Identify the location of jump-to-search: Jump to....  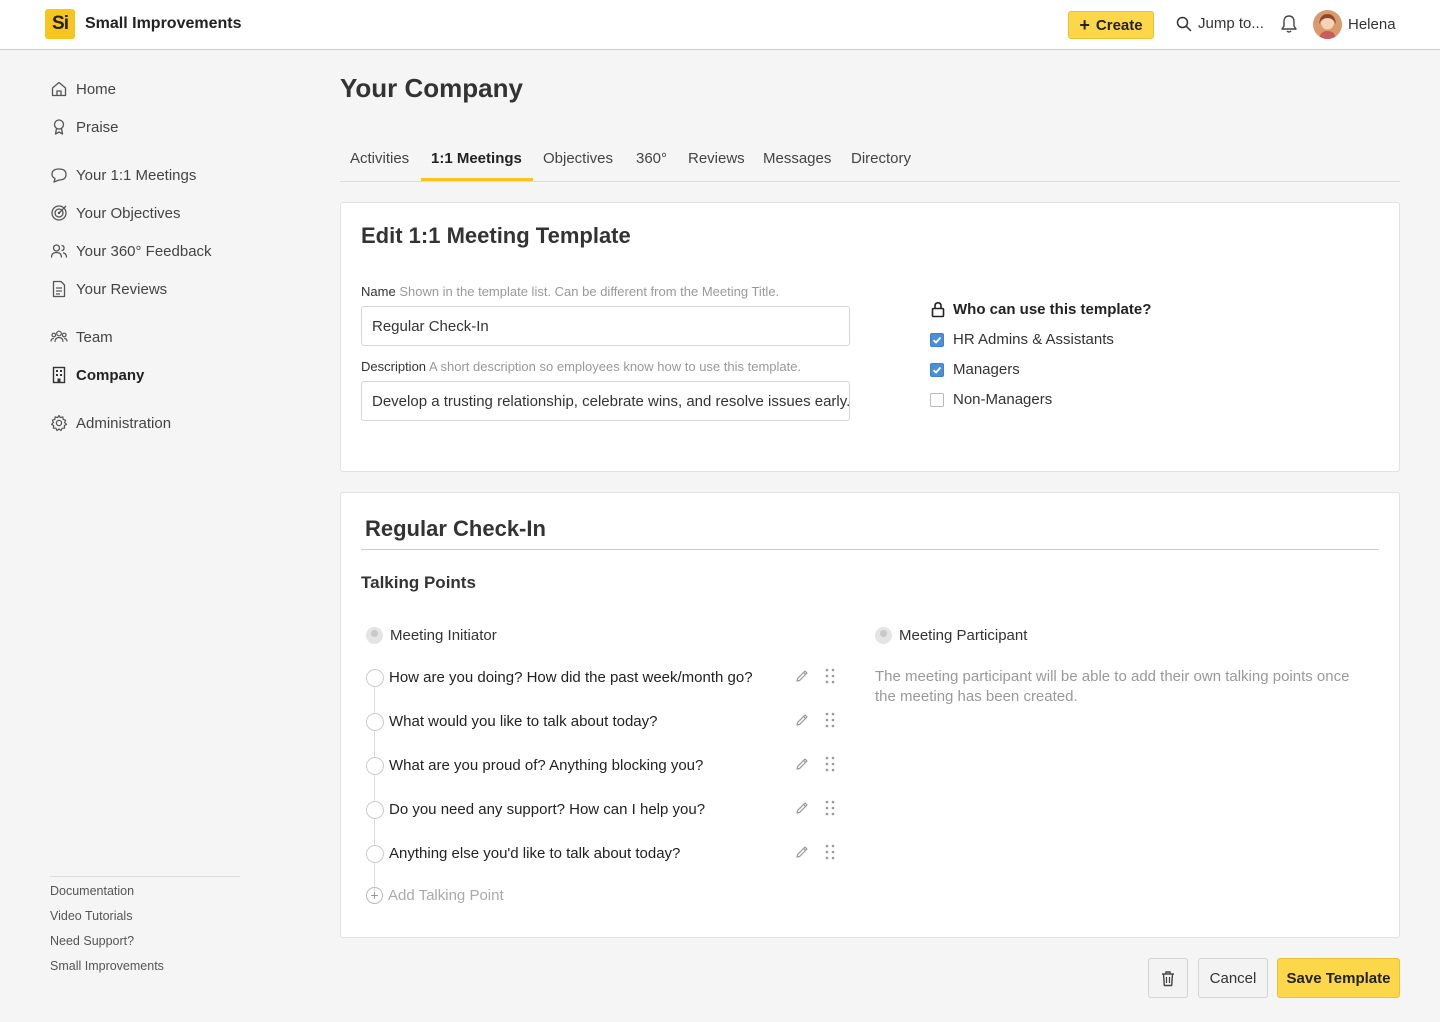
(1220, 23).